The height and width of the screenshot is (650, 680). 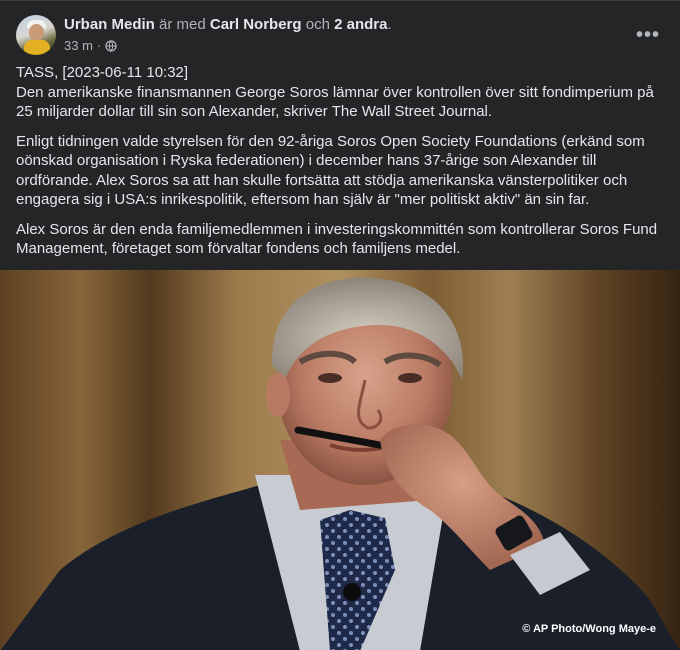 I want to click on more-options-icon: •••, so click(x=648, y=35).